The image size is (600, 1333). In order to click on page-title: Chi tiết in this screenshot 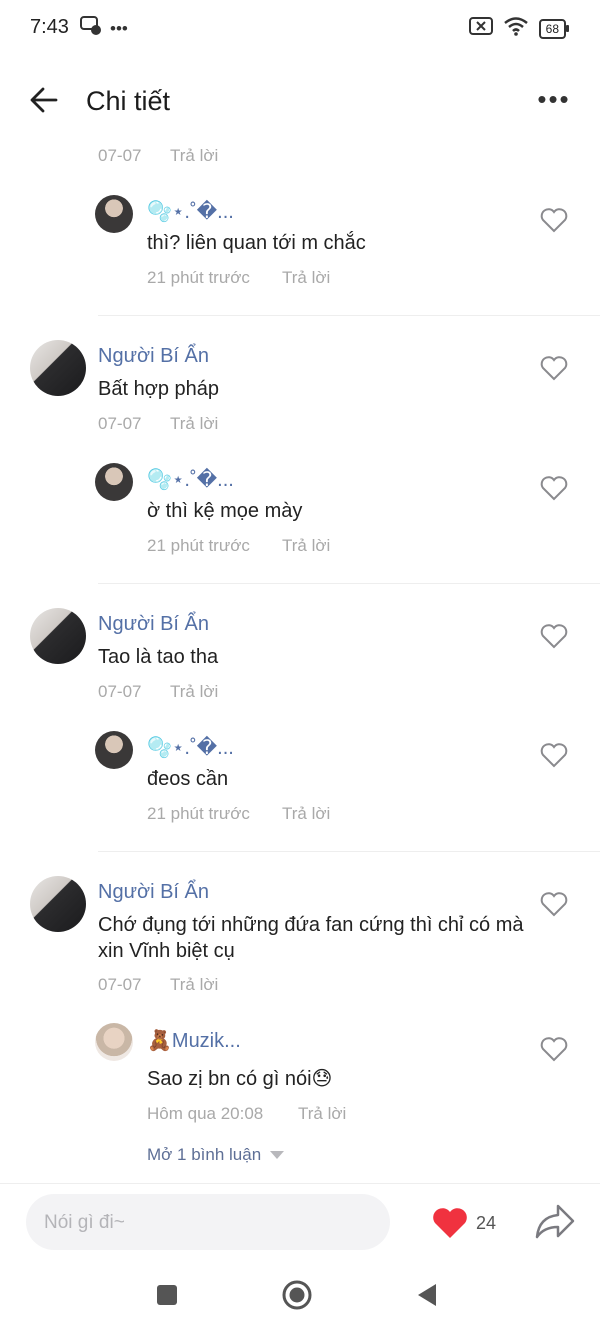, I will do `click(128, 101)`.